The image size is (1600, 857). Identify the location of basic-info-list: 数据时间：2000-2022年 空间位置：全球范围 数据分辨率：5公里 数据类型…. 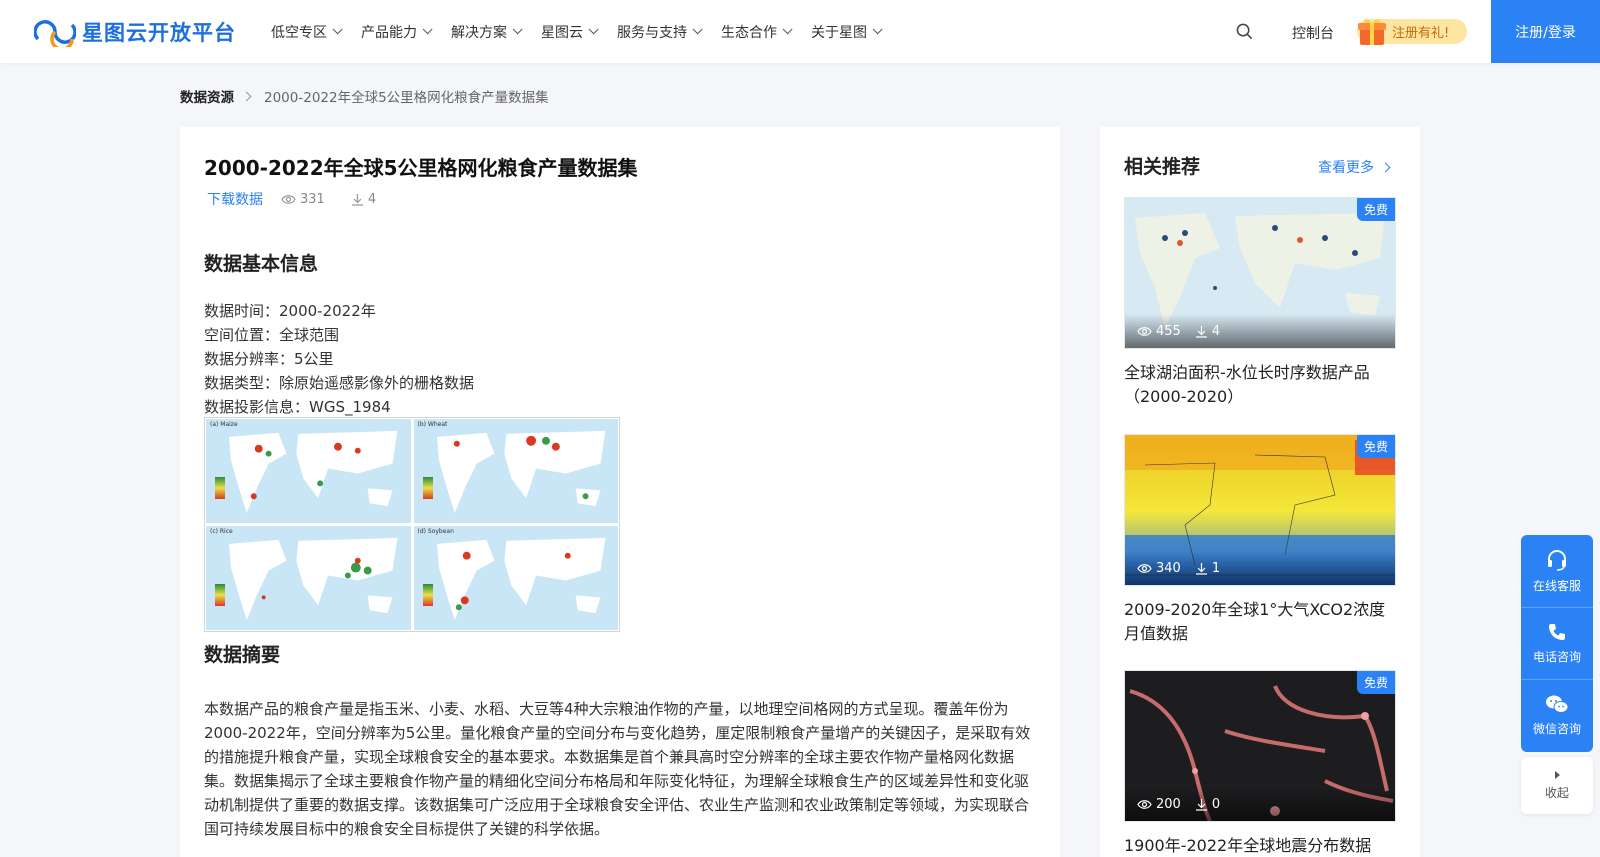
(339, 359).